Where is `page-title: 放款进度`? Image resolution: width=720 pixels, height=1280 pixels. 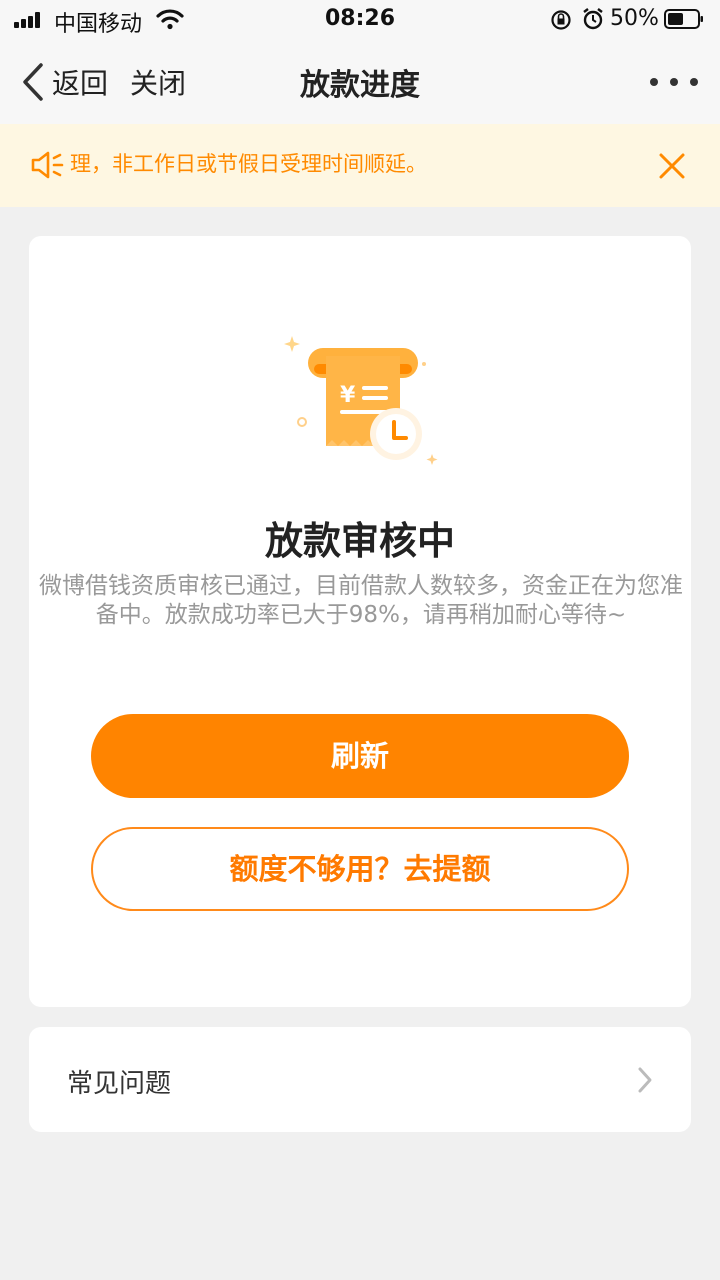 page-title: 放款进度 is located at coordinates (360, 85).